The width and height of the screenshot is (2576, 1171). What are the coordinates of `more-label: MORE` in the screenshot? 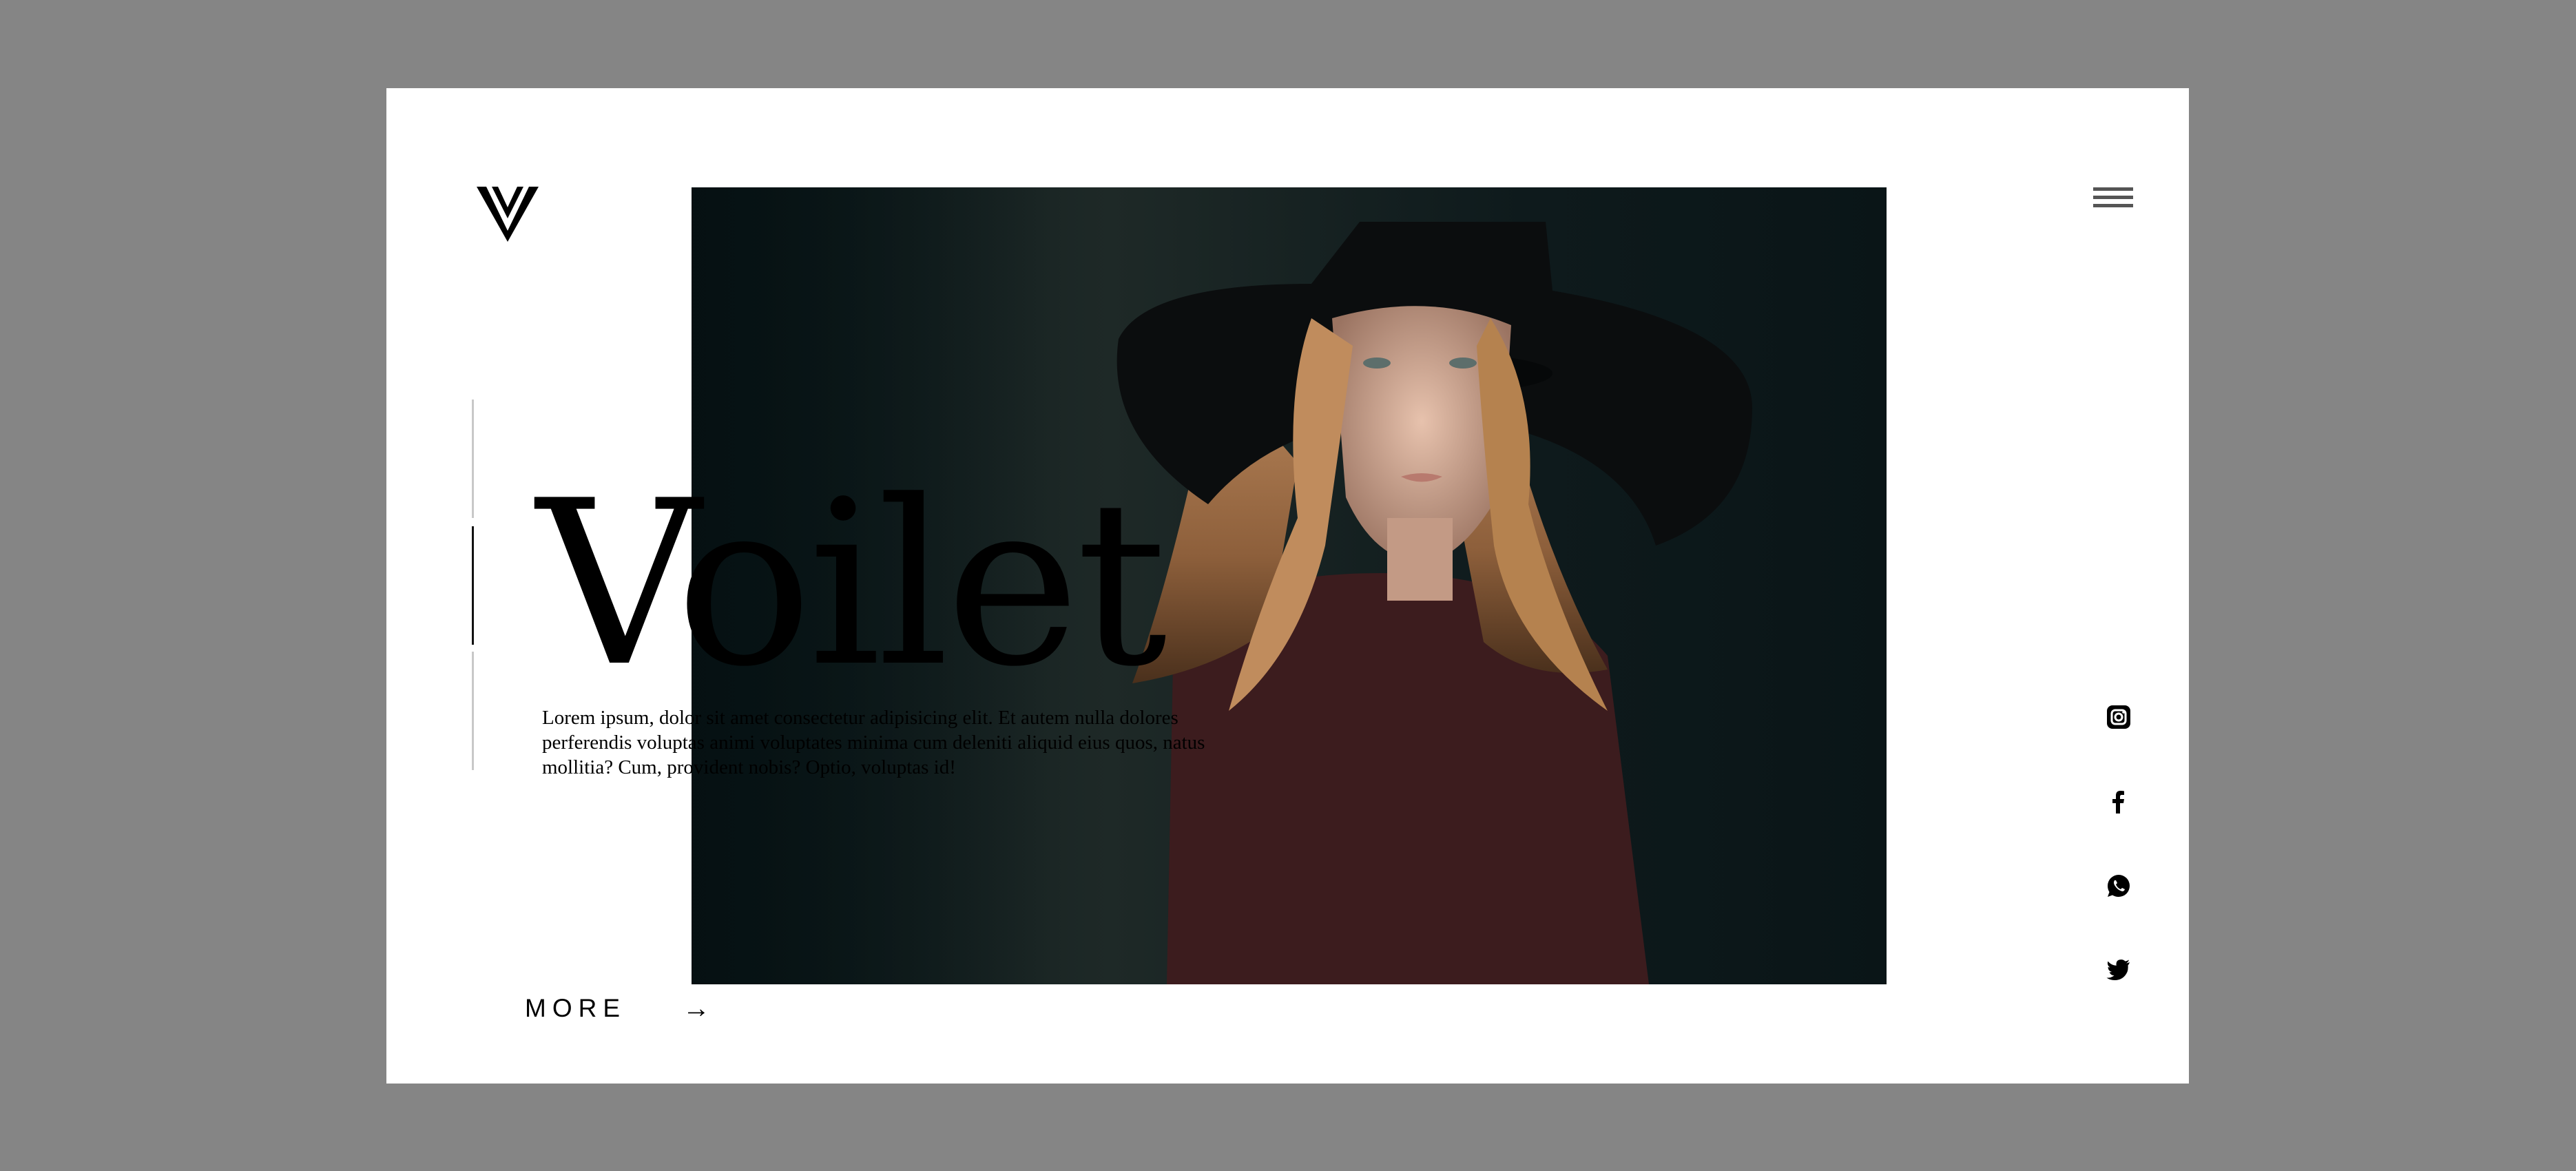 It's located at (575, 1008).